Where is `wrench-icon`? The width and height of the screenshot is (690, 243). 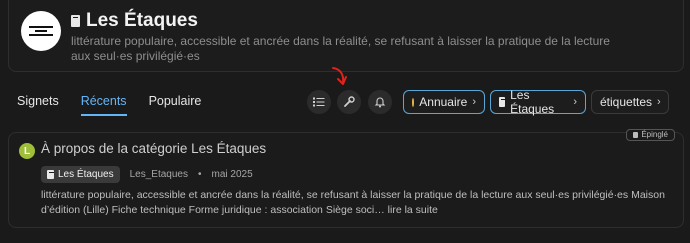
wrench-icon is located at coordinates (349, 101).